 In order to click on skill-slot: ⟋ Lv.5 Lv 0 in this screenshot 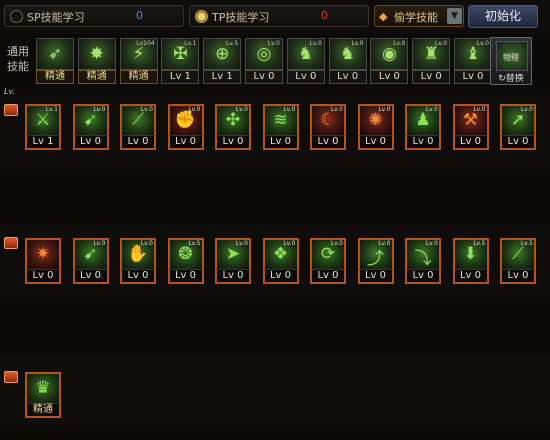, I will do `click(518, 261)`.